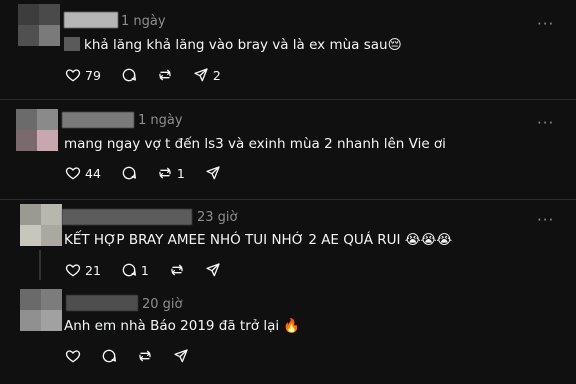  I want to click on repost-button: 1, so click(171, 173).